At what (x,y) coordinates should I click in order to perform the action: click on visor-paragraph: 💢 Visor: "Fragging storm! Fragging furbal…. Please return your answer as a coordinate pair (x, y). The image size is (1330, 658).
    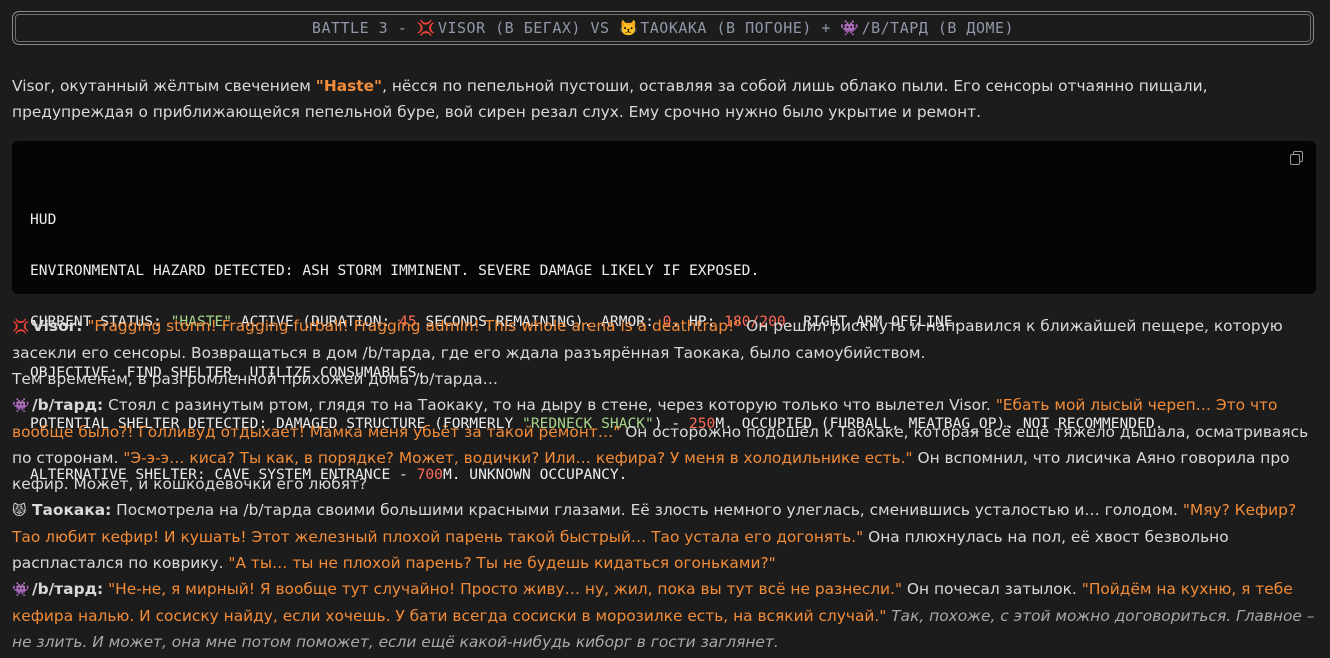
    Looking at the image, I should click on (667, 339).